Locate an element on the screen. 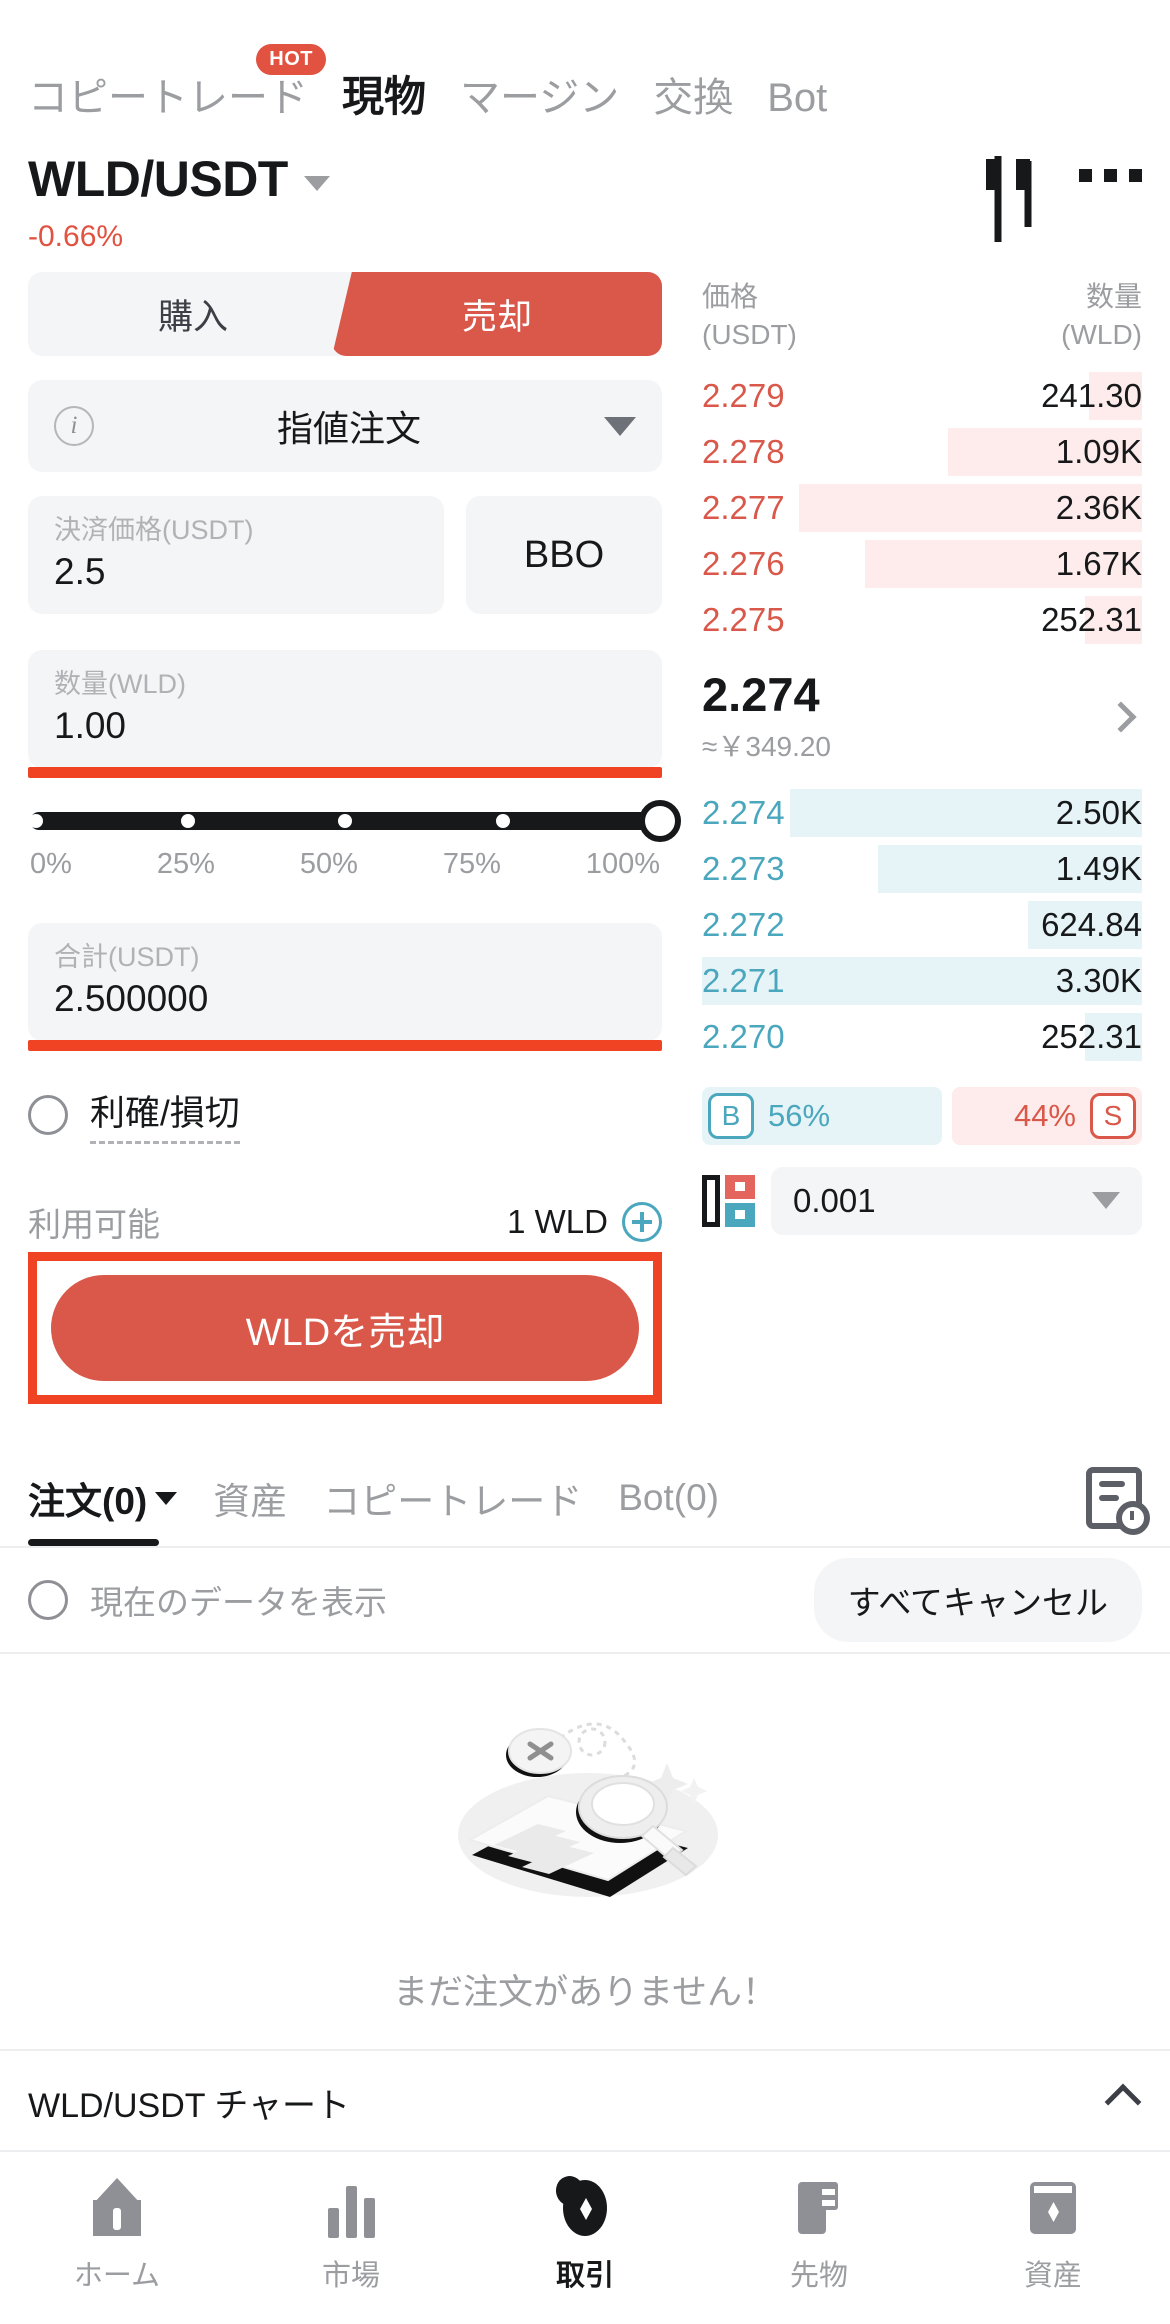 This screenshot has width=1170, height=2324. nav-market: 市場 is located at coordinates (351, 2235).